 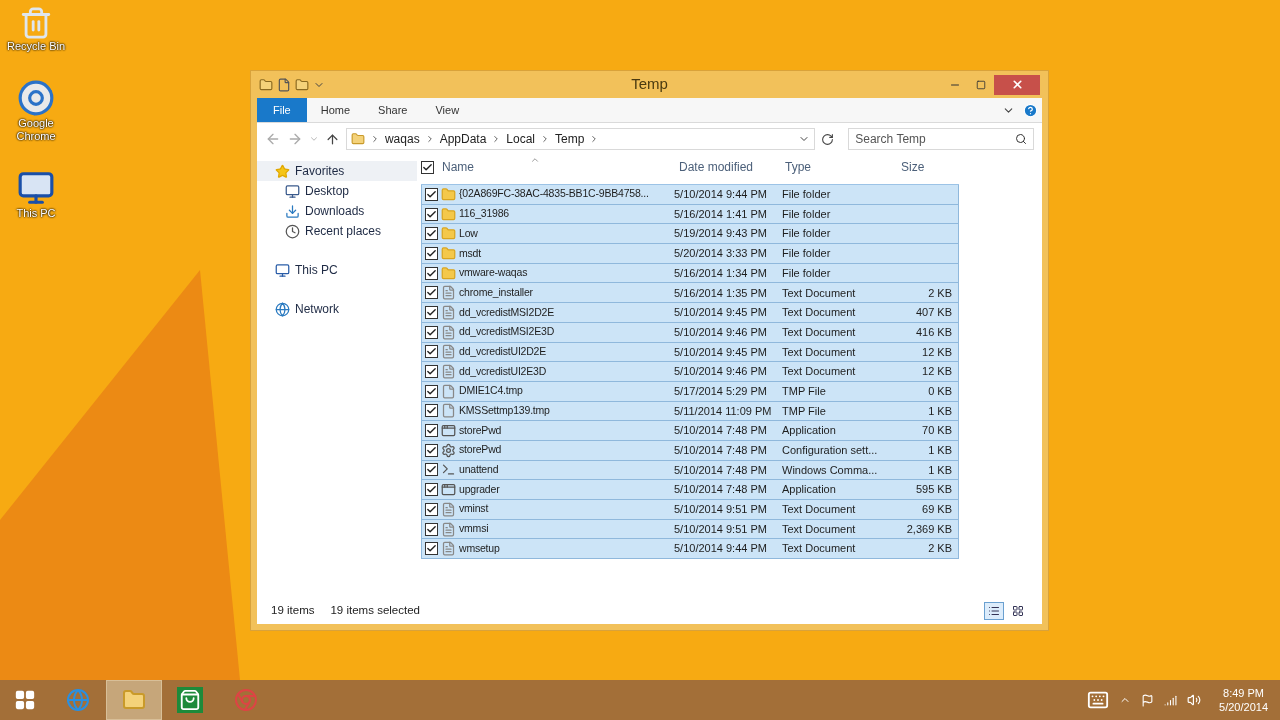 I want to click on nav-item: Favorites, so click(x=337, y=171).